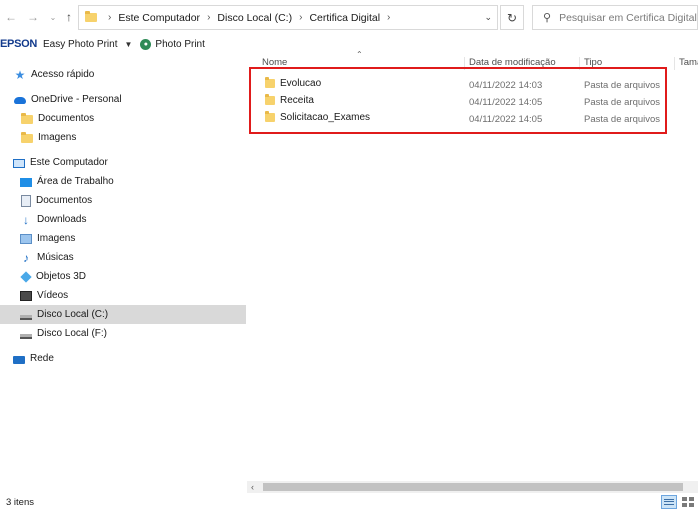  What do you see at coordinates (123, 118) in the screenshot?
I see `sidebar-item-onedrive-documentos: Documentos` at bounding box center [123, 118].